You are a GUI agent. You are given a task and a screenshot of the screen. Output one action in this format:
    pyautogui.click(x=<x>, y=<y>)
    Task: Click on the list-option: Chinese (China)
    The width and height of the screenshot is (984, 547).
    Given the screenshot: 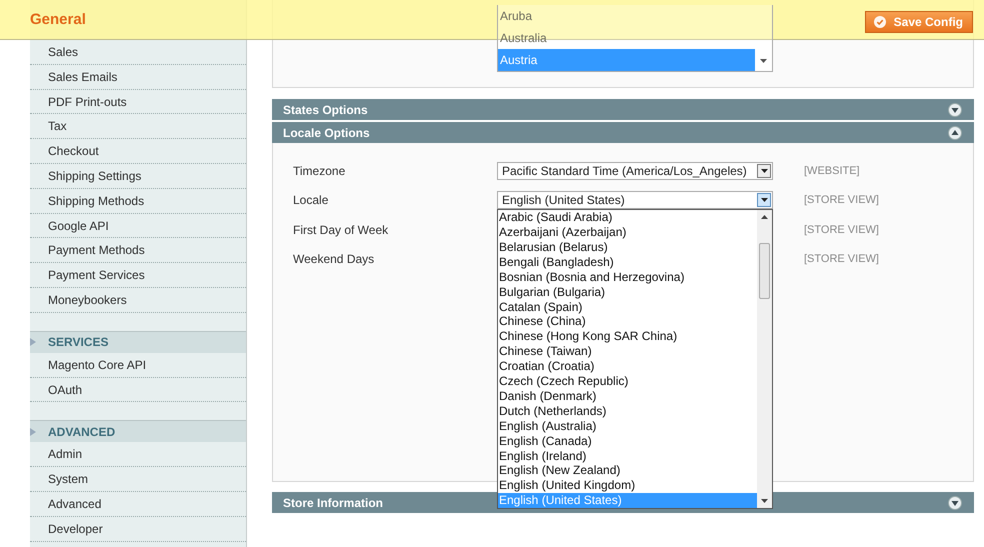 What is the action you would take?
    pyautogui.click(x=627, y=322)
    